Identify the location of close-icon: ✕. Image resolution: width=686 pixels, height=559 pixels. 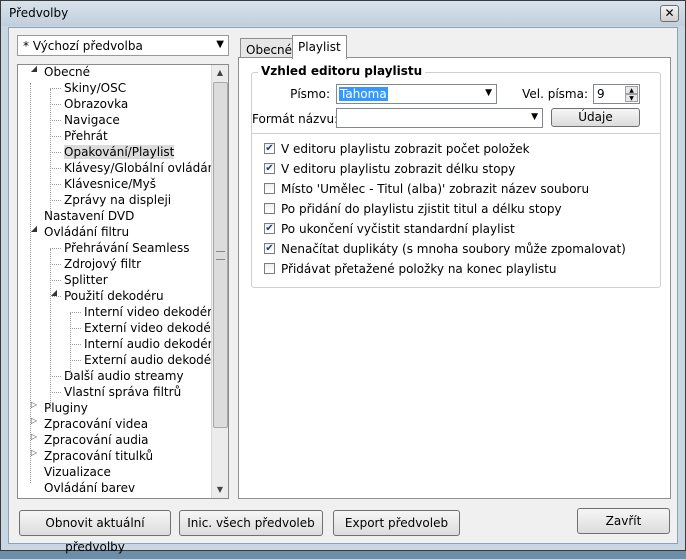
(669, 13).